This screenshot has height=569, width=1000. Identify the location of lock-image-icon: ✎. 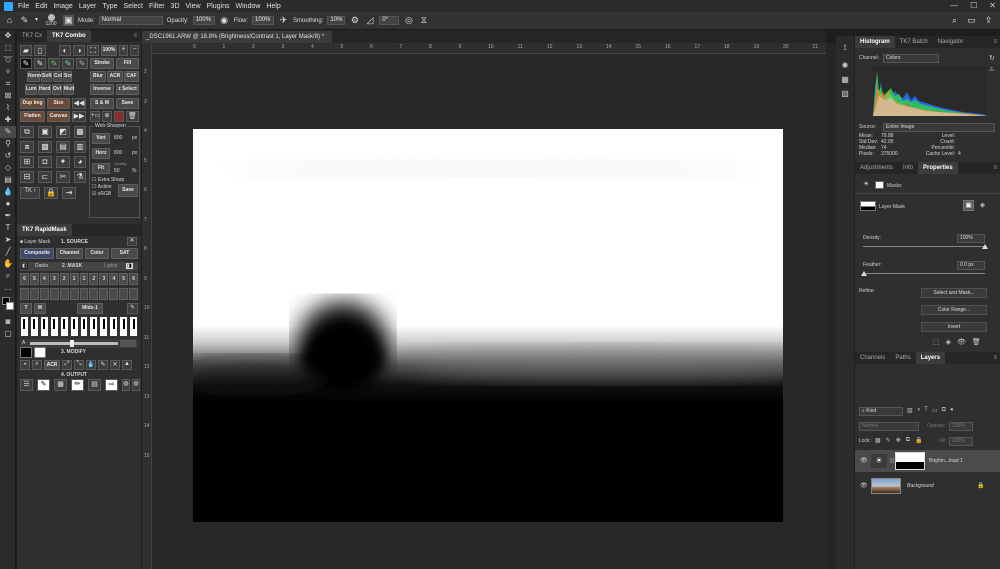
(888, 440).